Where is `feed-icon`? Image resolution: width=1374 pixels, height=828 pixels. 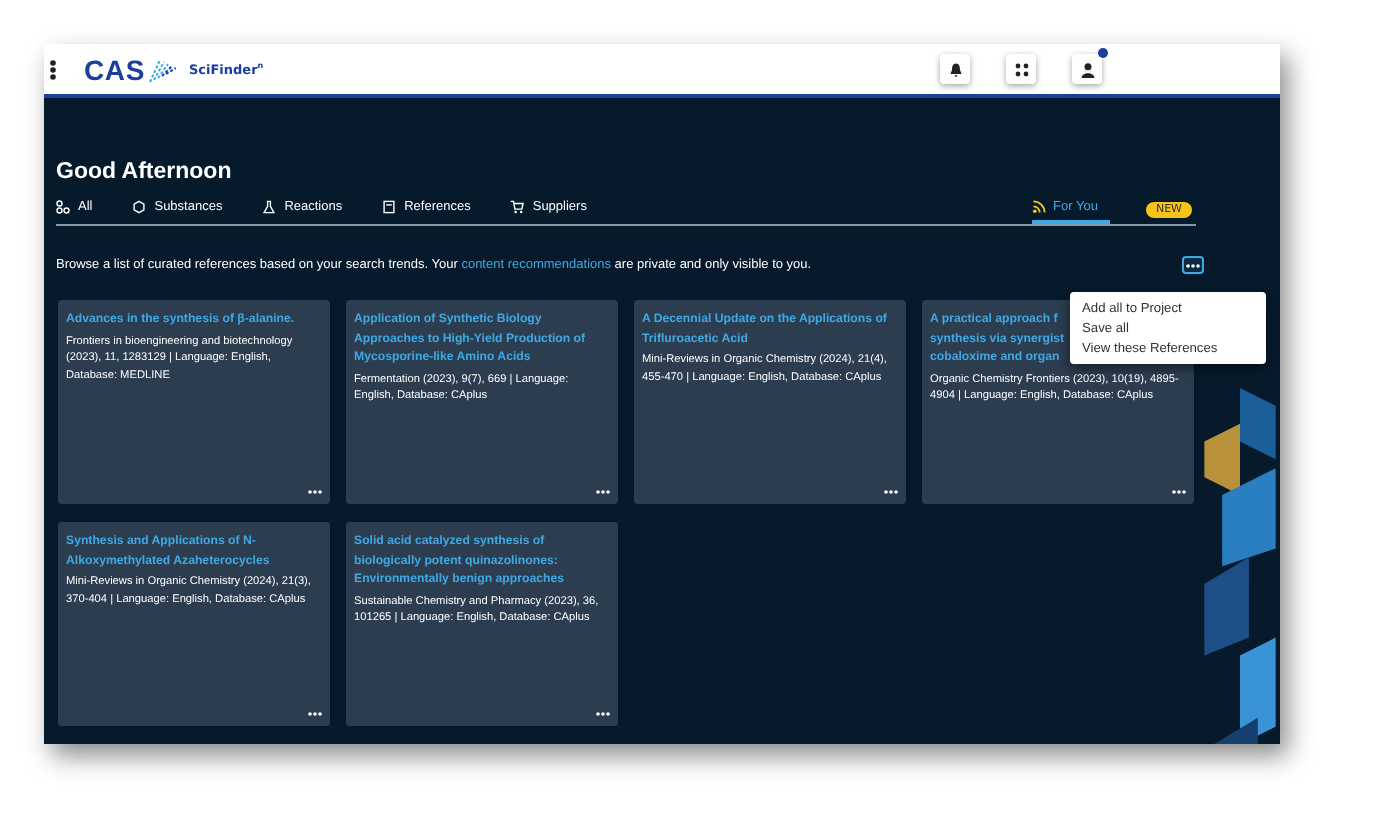 feed-icon is located at coordinates (1038, 206).